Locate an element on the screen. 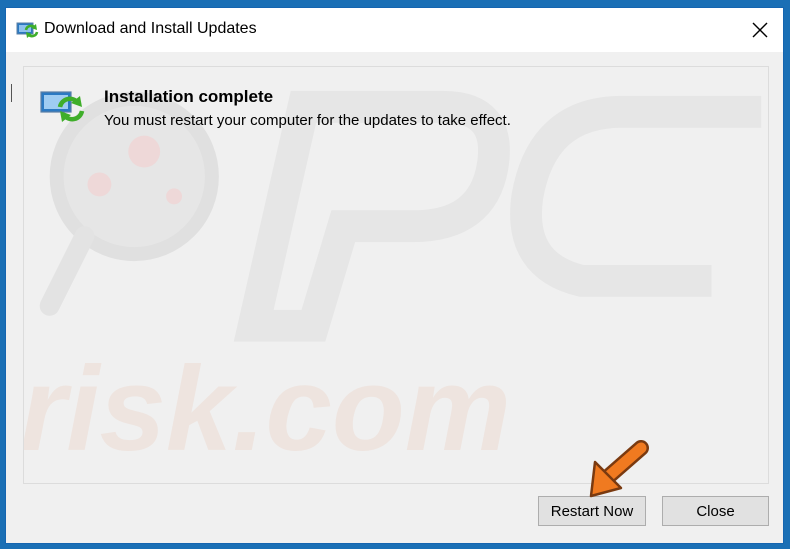 The image size is (790, 549). window-title: Download and Install Updates is located at coordinates (150, 28).